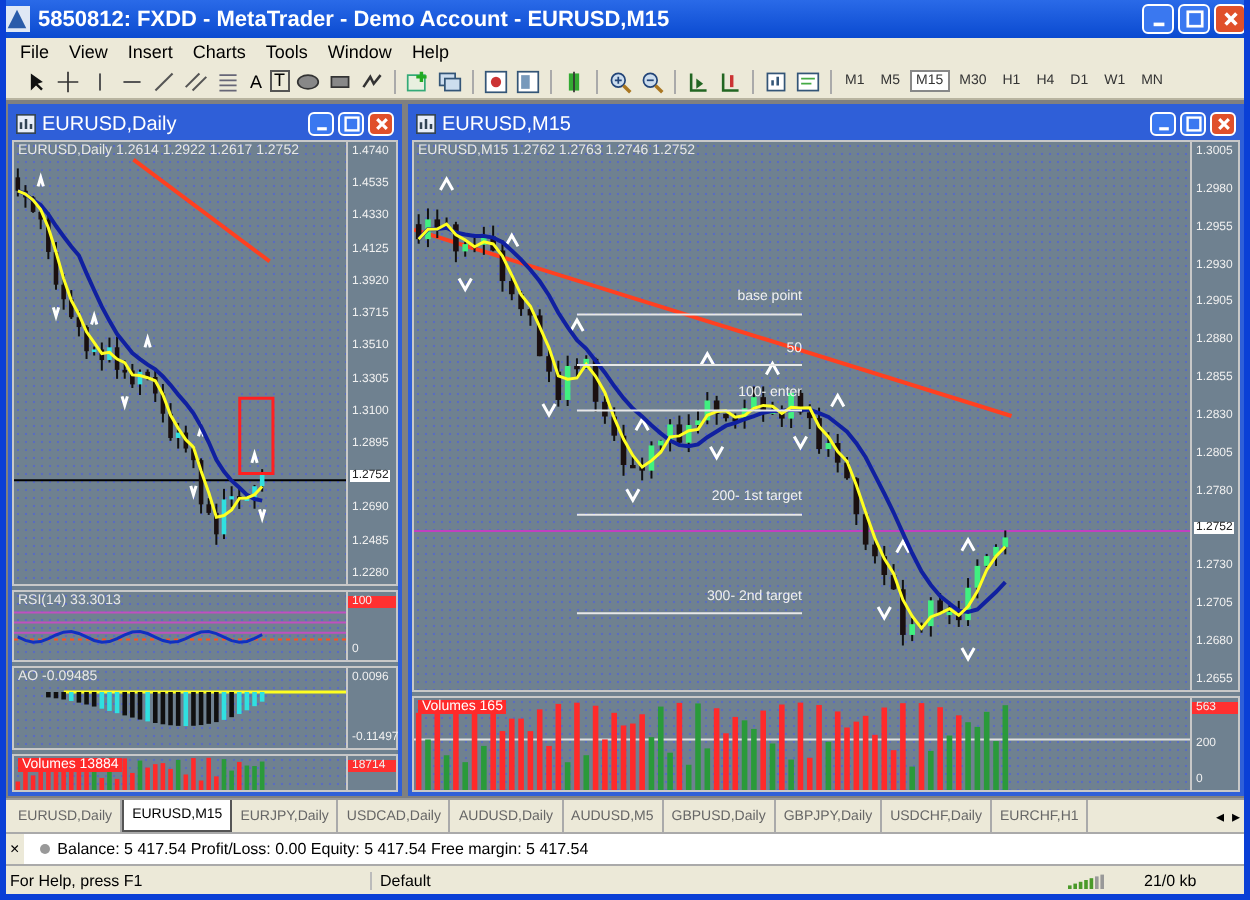  I want to click on menu-item: Help, so click(430, 51).